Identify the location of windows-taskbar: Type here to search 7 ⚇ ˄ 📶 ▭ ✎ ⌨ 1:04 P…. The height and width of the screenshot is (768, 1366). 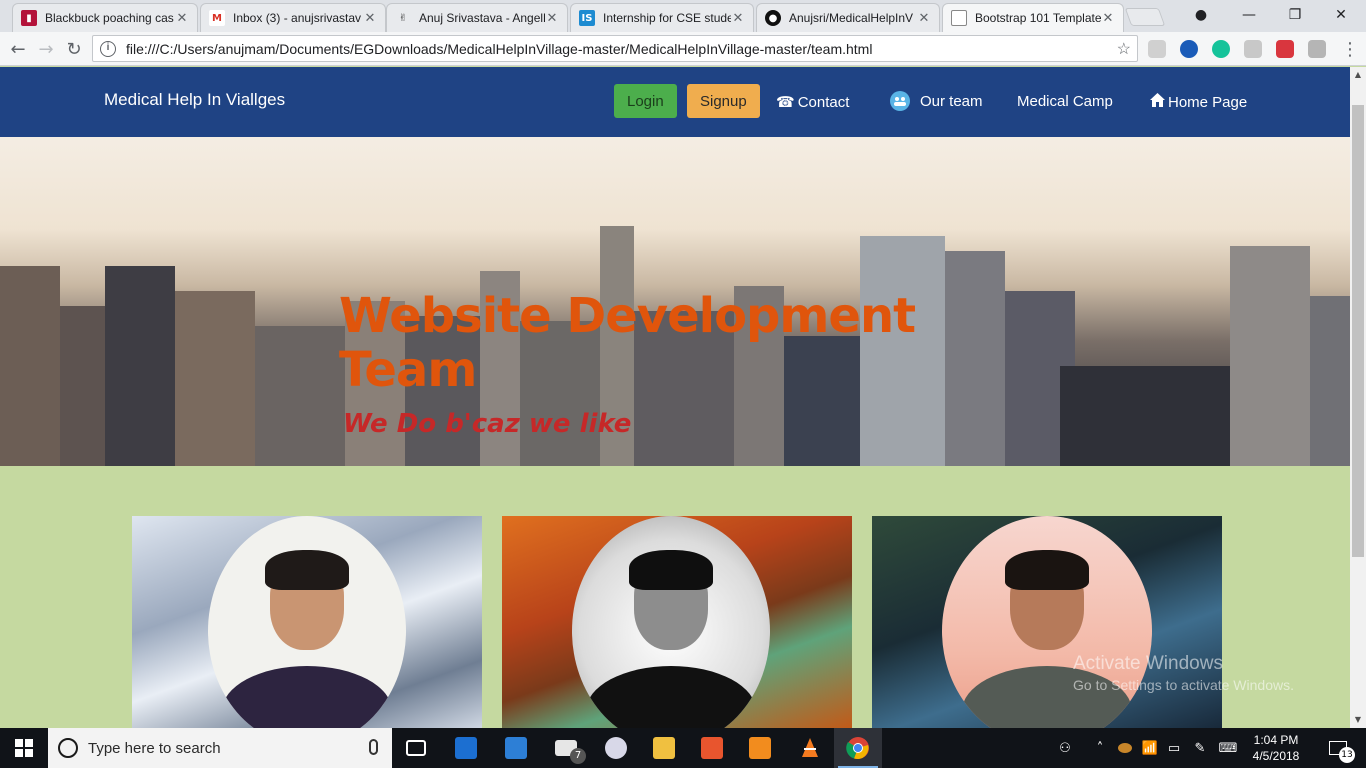
(683, 748).